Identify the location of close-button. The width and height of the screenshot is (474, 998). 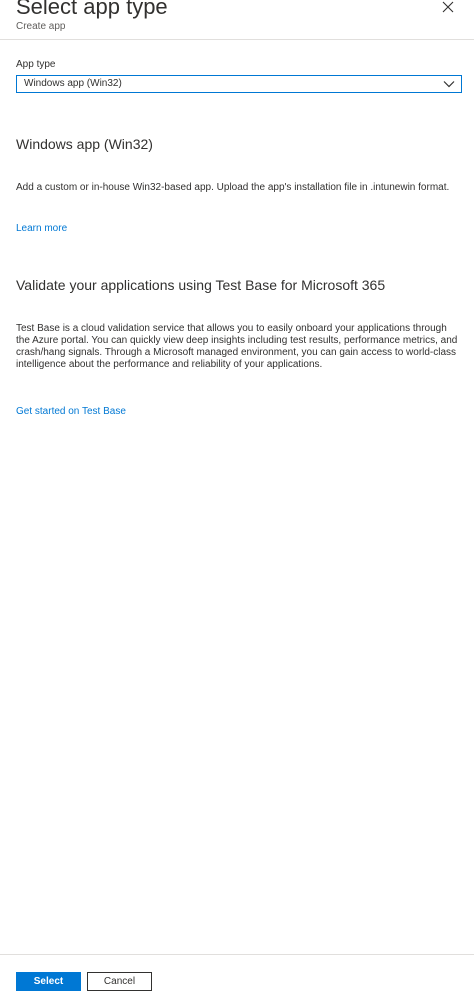
(448, 8).